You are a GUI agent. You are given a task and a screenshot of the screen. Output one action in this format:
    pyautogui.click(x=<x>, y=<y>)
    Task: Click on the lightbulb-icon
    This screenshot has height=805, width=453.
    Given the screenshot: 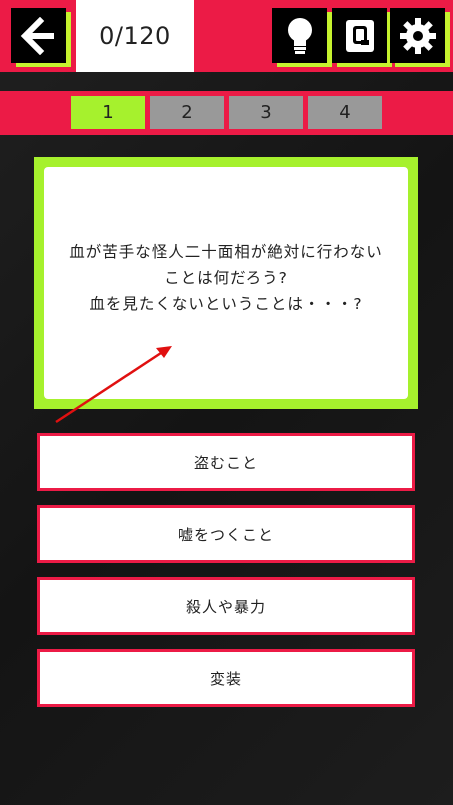 What is the action you would take?
    pyautogui.click(x=299, y=35)
    